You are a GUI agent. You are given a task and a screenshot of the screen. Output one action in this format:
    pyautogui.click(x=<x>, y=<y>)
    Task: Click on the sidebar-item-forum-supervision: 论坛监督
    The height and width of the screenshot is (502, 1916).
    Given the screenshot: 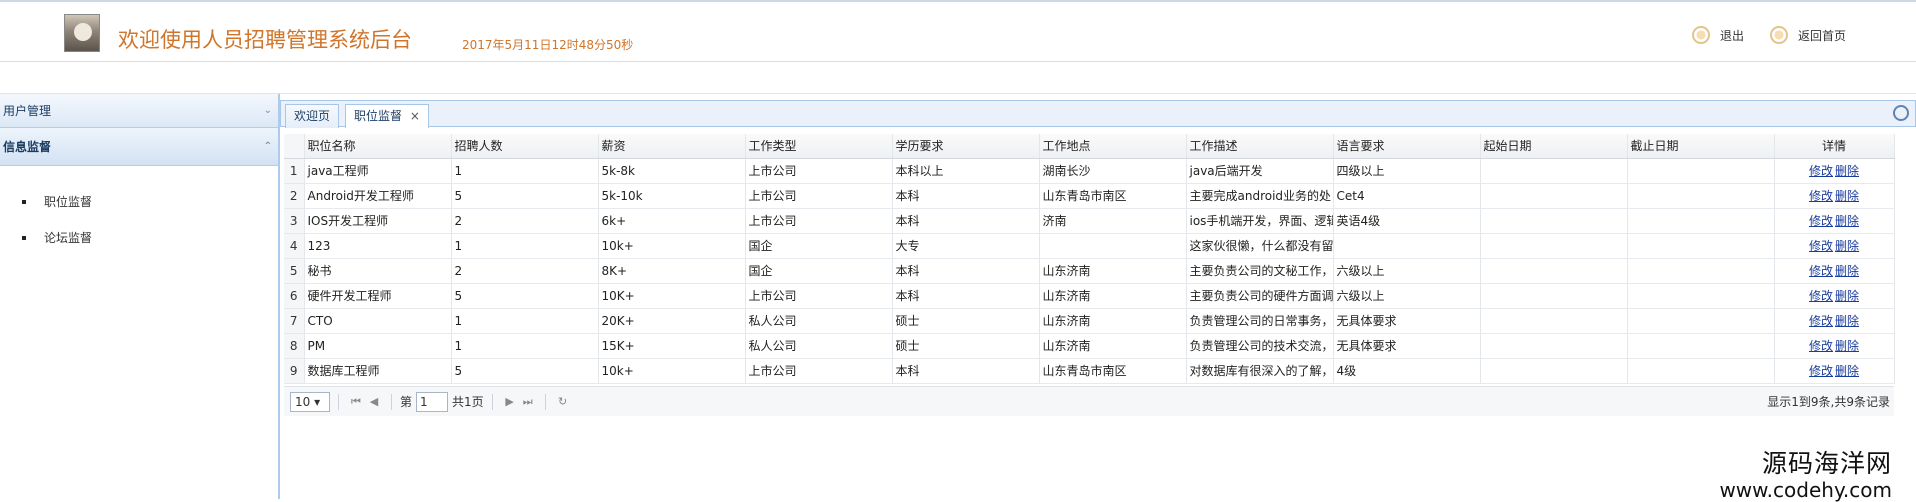 What is the action you would take?
    pyautogui.click(x=139, y=238)
    